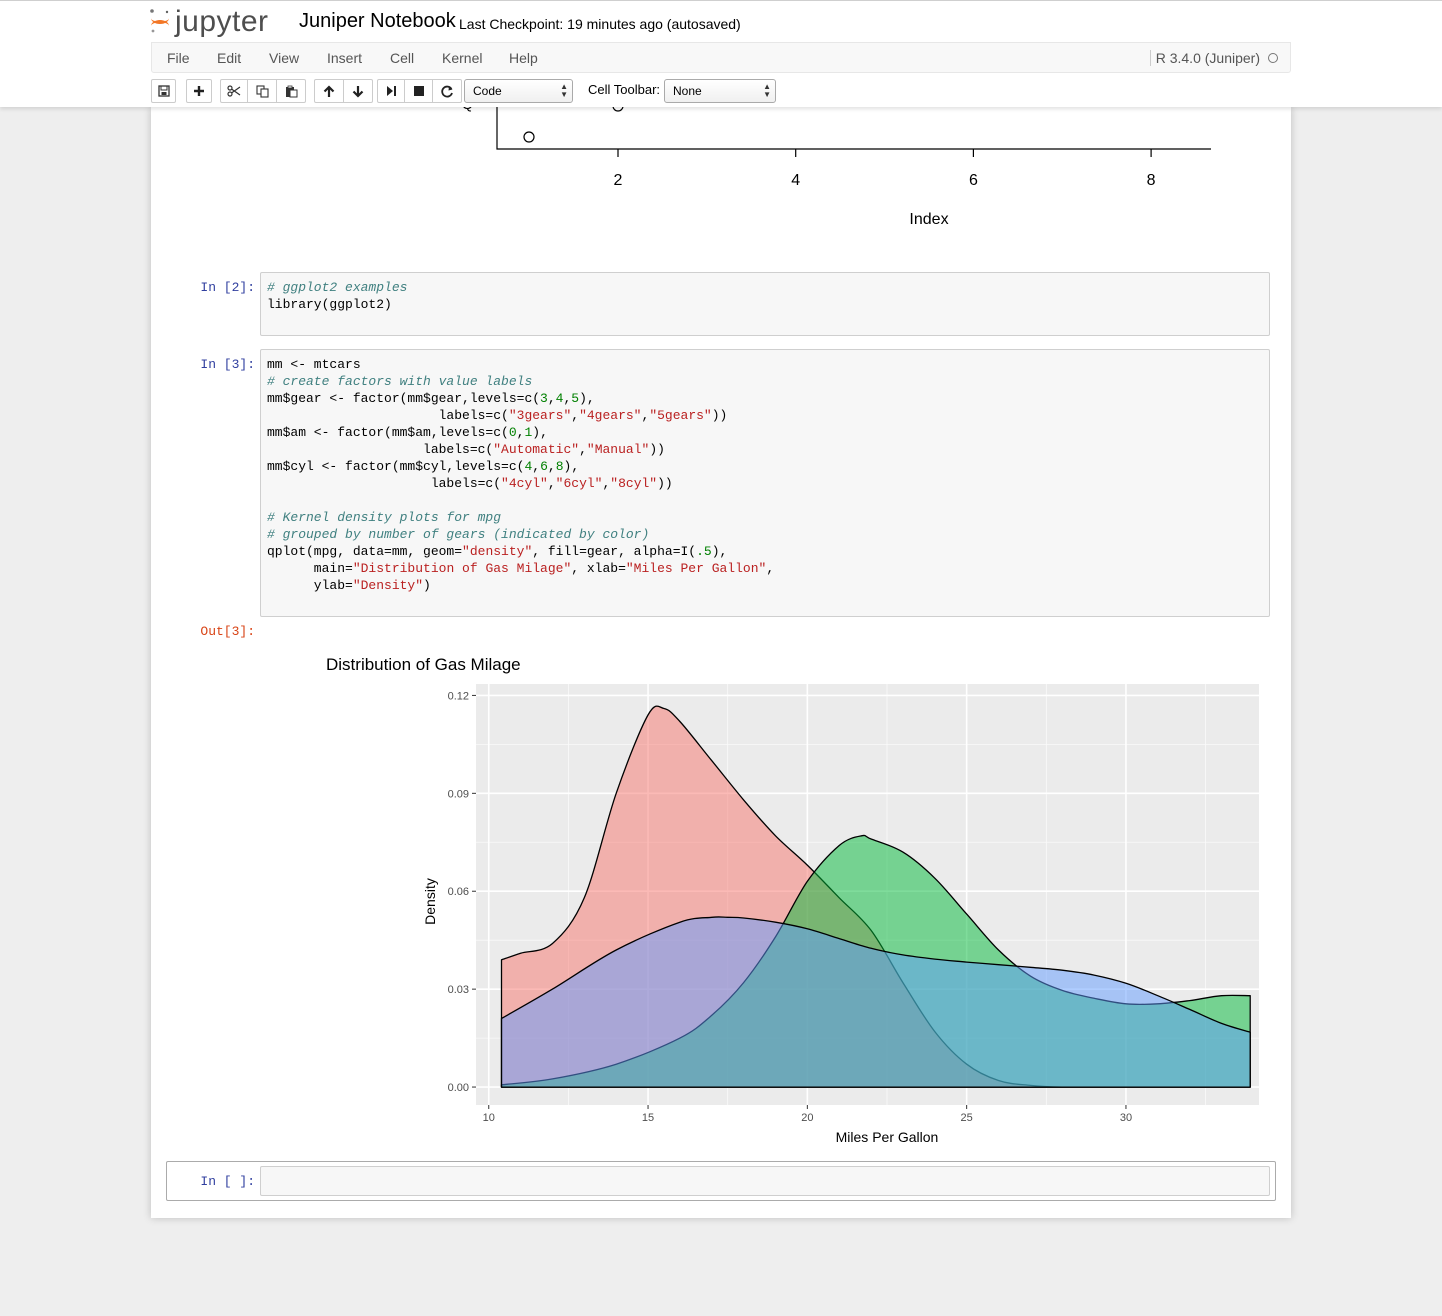 The image size is (1442, 1316). I want to click on cut-button, so click(234, 91).